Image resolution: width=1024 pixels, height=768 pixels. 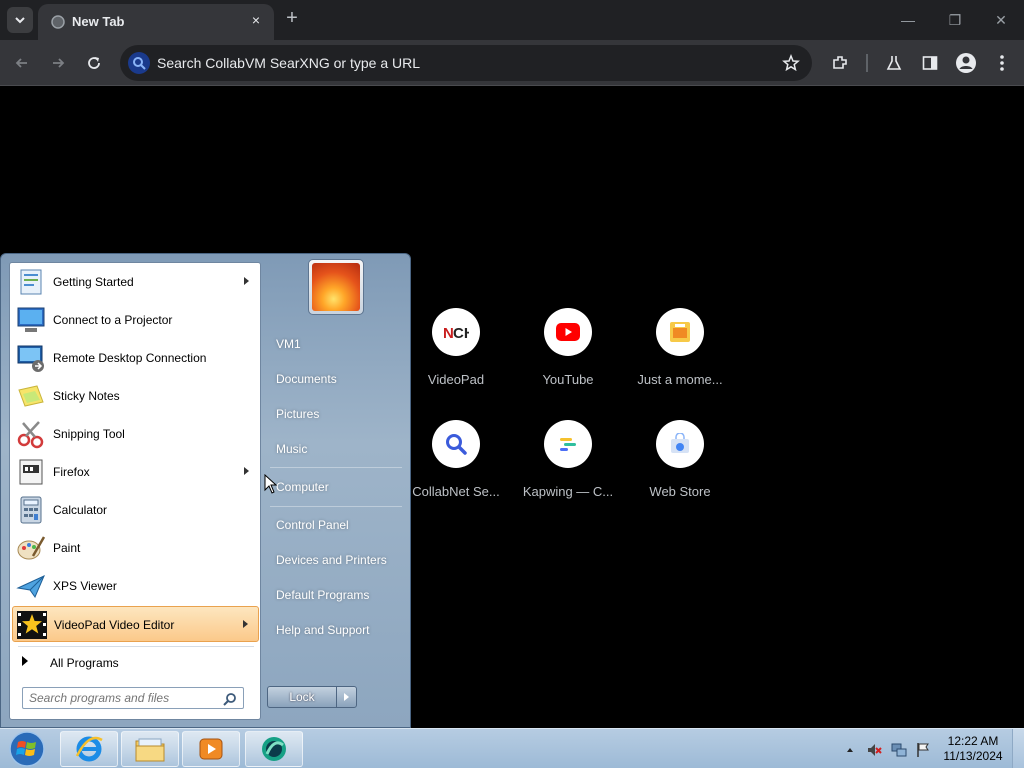 What do you see at coordinates (456, 332) in the screenshot?
I see `videopad-nch-icon: NCH` at bounding box center [456, 332].